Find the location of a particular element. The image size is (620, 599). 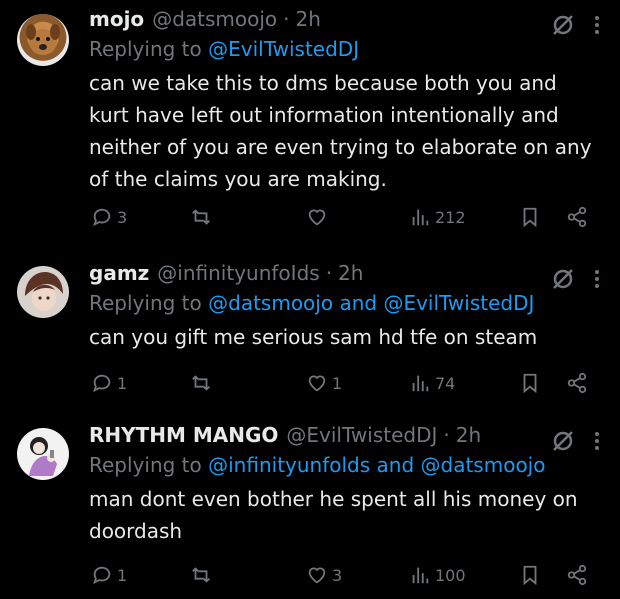

display-name: gamz is located at coordinates (119, 273).